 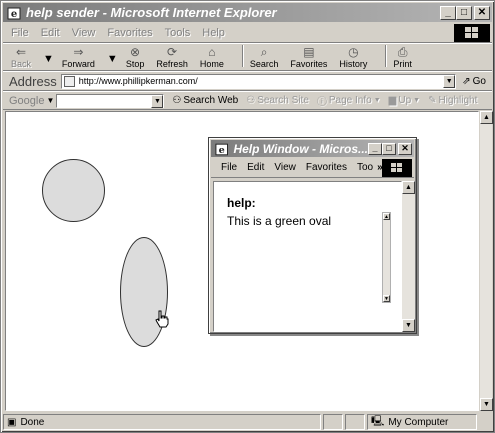 I want to click on refresh-label: Refresh, so click(x=172, y=64).